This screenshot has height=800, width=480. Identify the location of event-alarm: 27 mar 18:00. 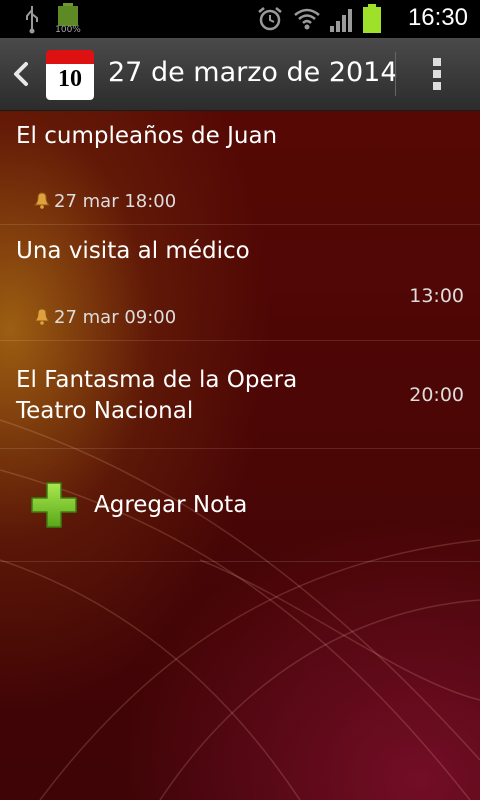
(104, 201).